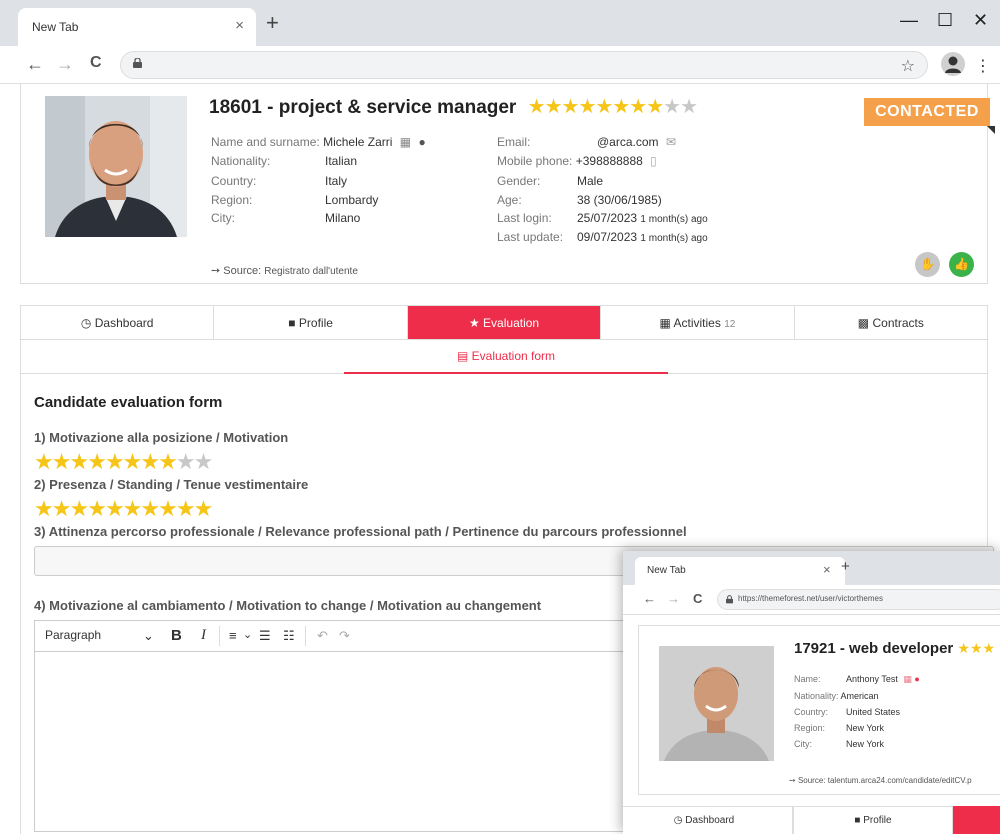  Describe the element at coordinates (137, 27) in the screenshot. I see `browser-tab: New Tab ×` at that location.